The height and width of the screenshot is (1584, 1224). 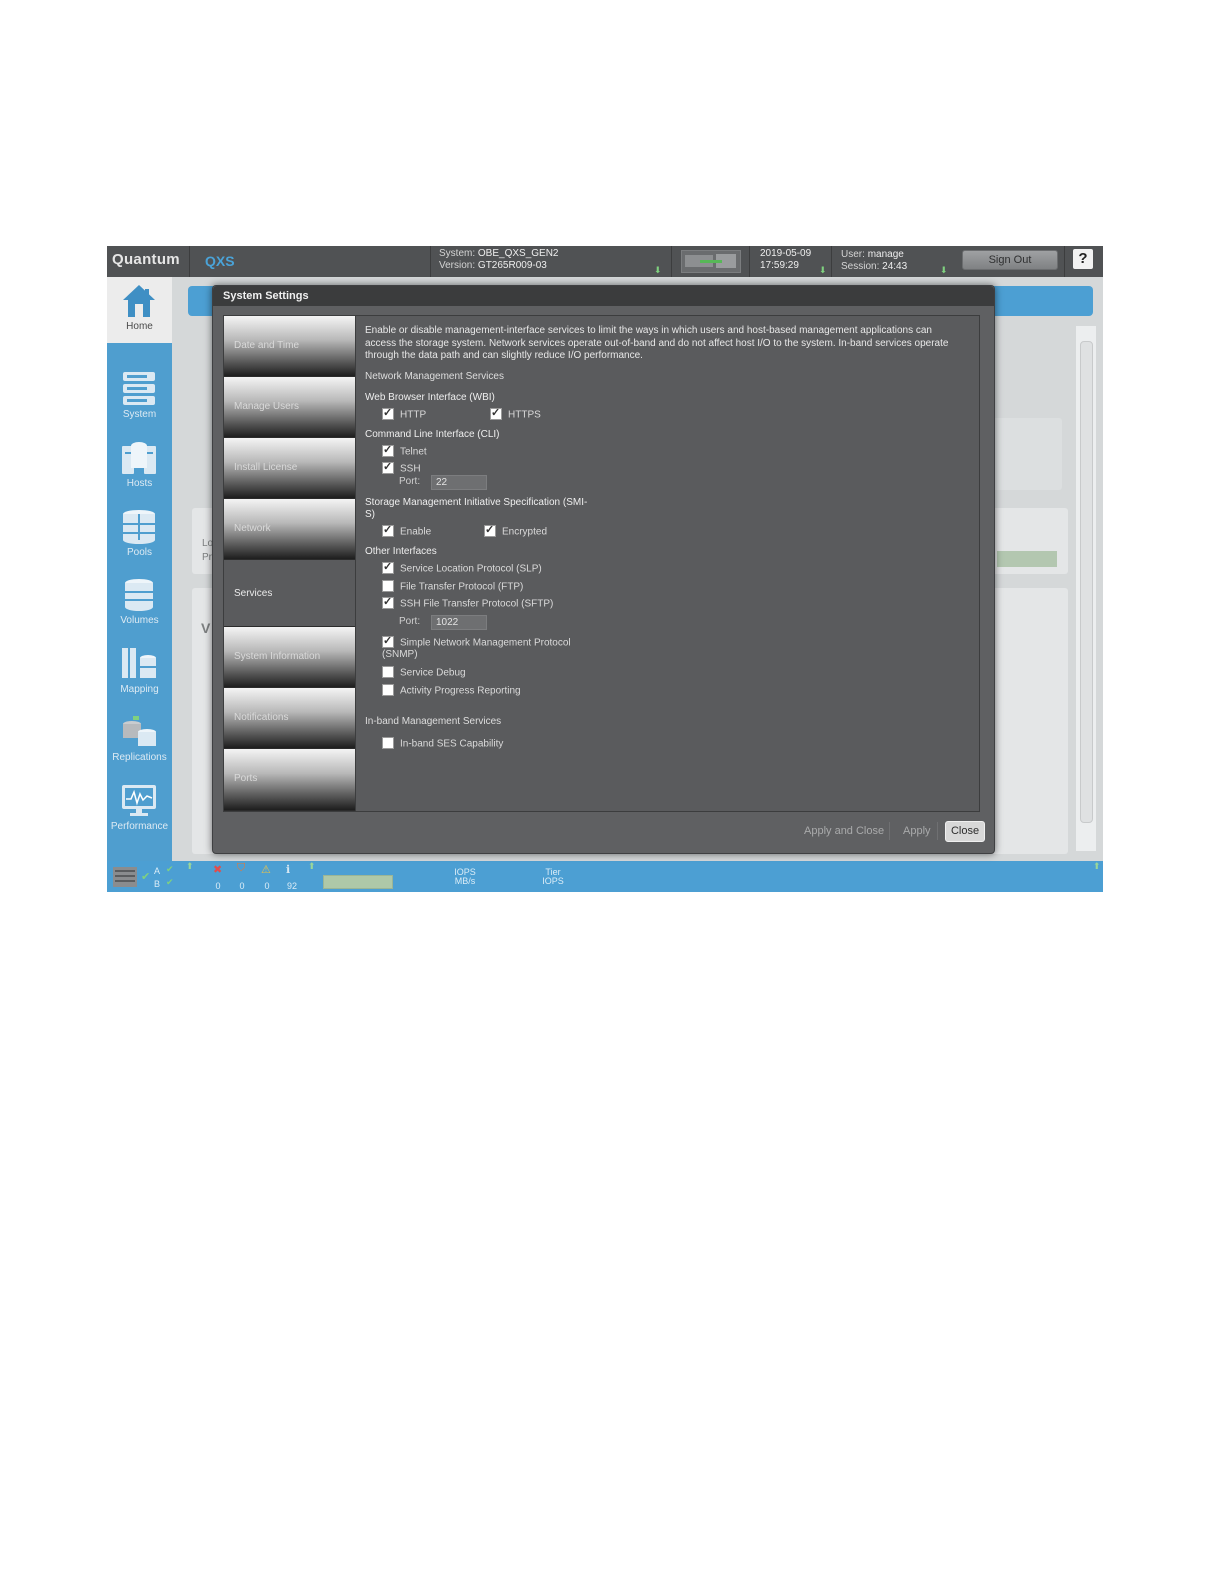 I want to click on inband-section-title: In-band Management Services, so click(x=433, y=721).